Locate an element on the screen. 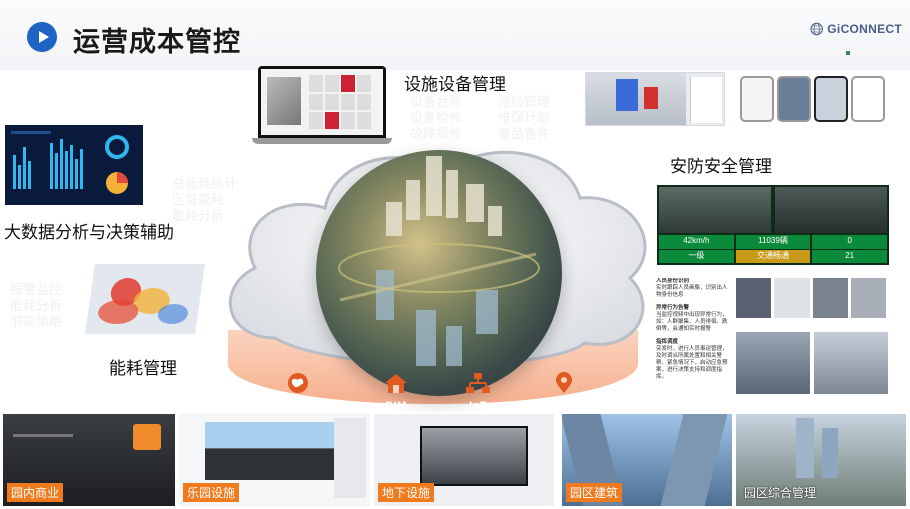  note-body: 当监控视频中出现异常行为，如：人群聚集、人员徘徊、跌倒等，会通知实时报警 is located at coordinates (692, 322).